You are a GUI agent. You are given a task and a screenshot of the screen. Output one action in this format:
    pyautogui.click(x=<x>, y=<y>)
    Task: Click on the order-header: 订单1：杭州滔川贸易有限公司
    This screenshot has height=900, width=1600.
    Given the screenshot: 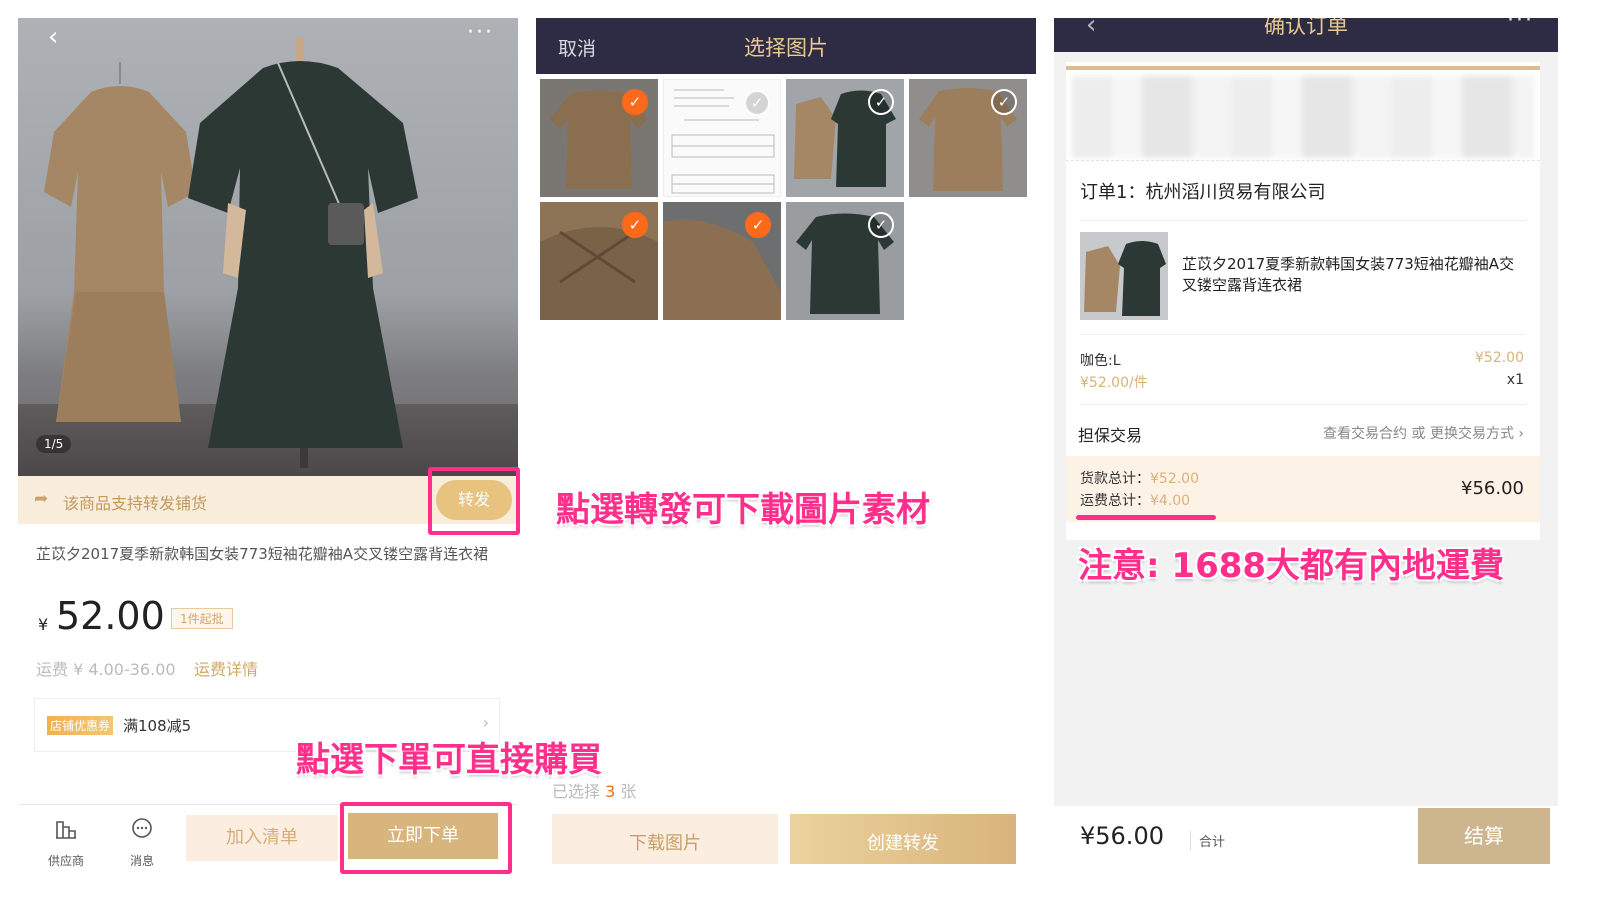 What is the action you would take?
    pyautogui.click(x=1203, y=192)
    